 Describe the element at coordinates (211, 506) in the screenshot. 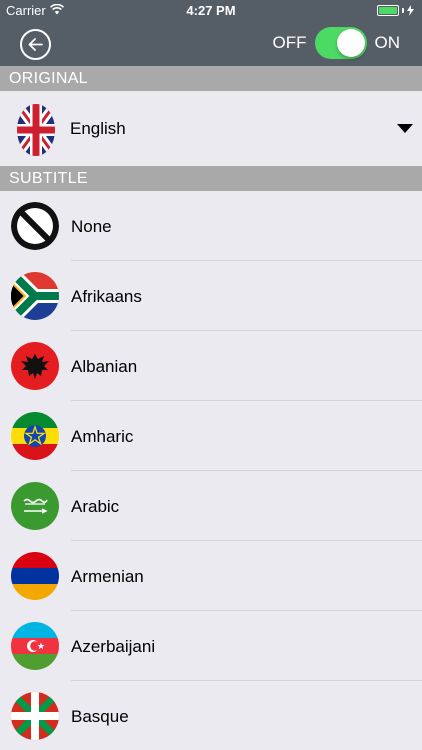

I see `list-item-arabic: Arabic` at that location.